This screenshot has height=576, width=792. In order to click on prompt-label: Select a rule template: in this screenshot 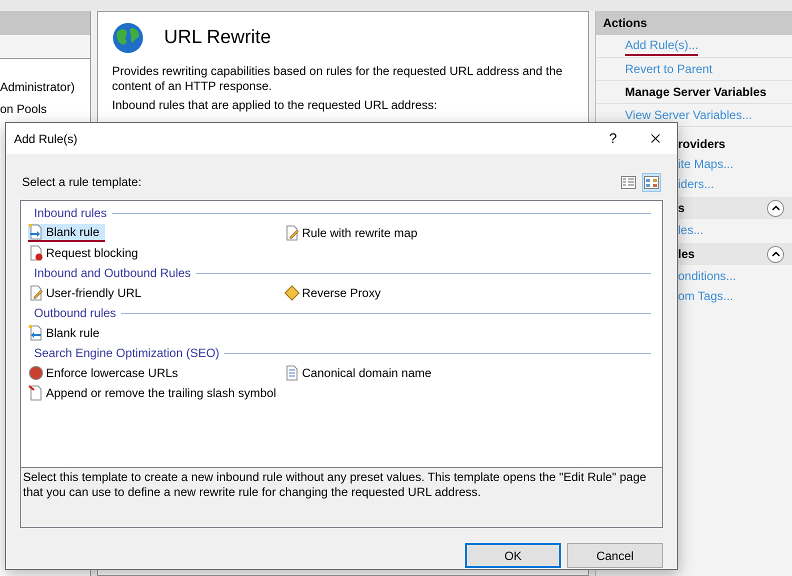, I will do `click(82, 182)`.